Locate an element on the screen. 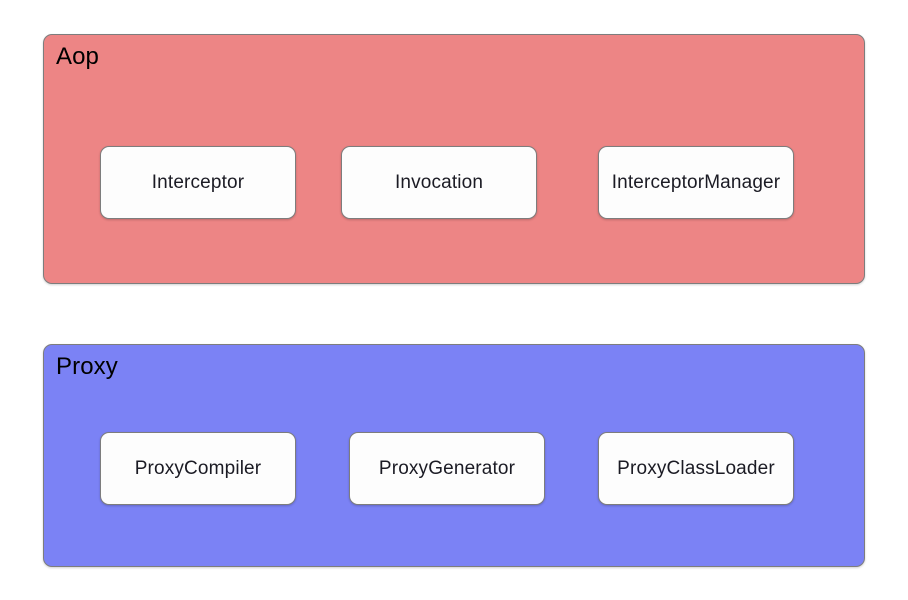  node-interceptor-manager-label: InterceptorManager is located at coordinates (696, 182).